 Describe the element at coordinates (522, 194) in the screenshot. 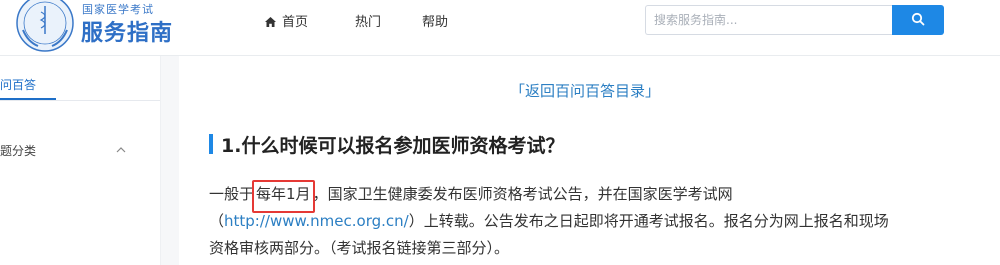

I see `answer-line-1-suffix: ，国家卫生健康委发布医师资格考试公告，并在国家医学考试网` at that location.